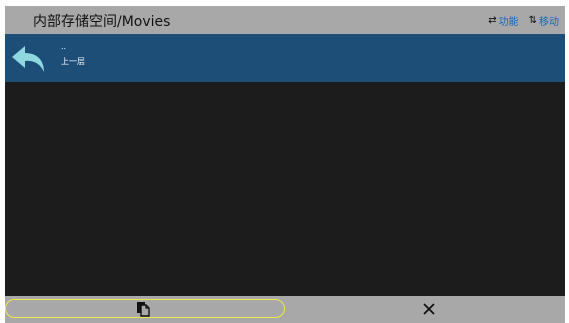 This screenshot has height=323, width=569. Describe the element at coordinates (549, 22) in the screenshot. I see `move-label: 移动` at that location.